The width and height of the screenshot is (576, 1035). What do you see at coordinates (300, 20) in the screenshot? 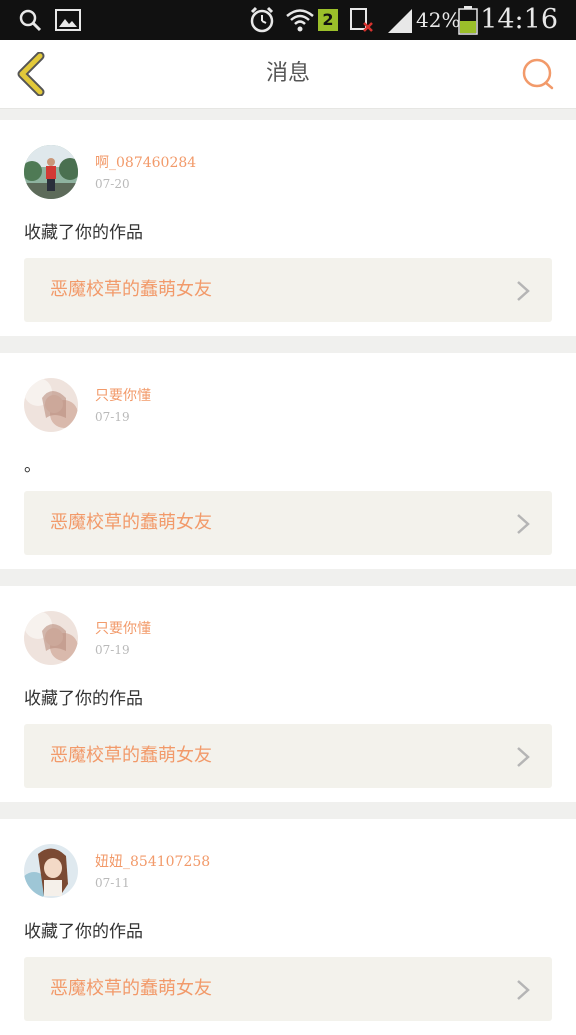
I see `wifi-icon` at bounding box center [300, 20].